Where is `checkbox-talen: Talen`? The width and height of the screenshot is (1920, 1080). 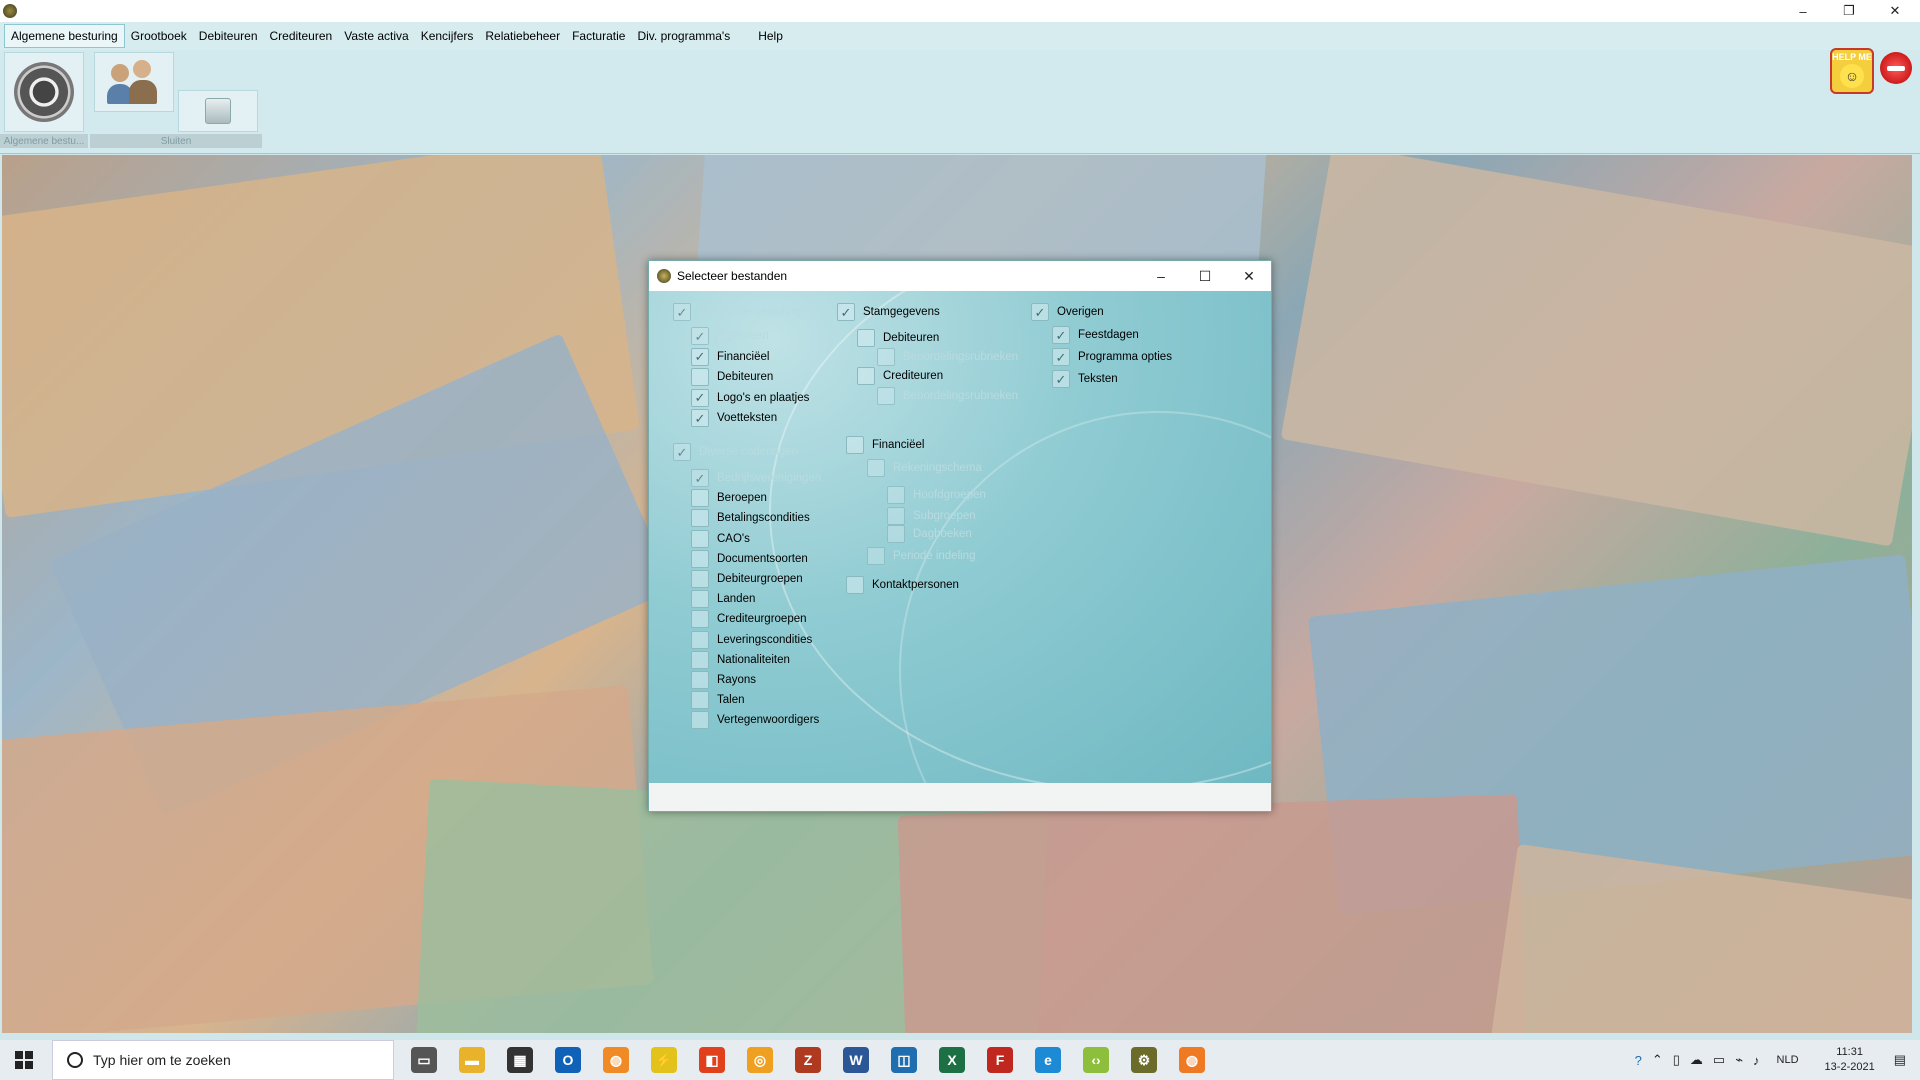 checkbox-talen: Talen is located at coordinates (718, 700).